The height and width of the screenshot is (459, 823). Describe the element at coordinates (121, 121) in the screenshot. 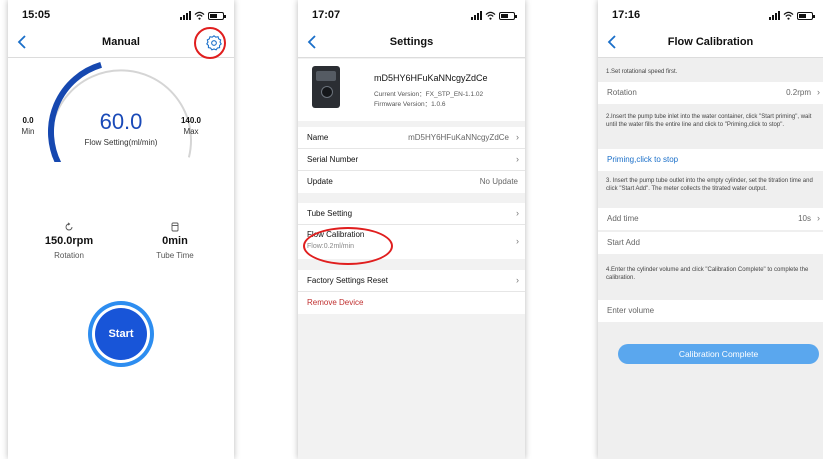

I see `flow-setting-value: 60.0` at that location.